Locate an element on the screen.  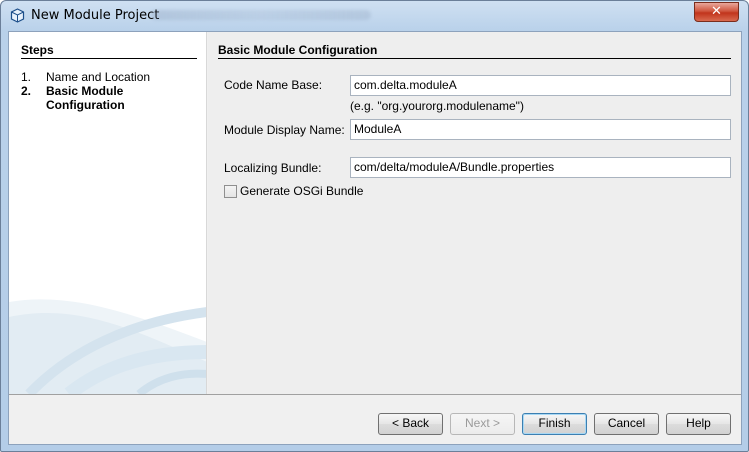
next-button: Next > is located at coordinates (482, 424).